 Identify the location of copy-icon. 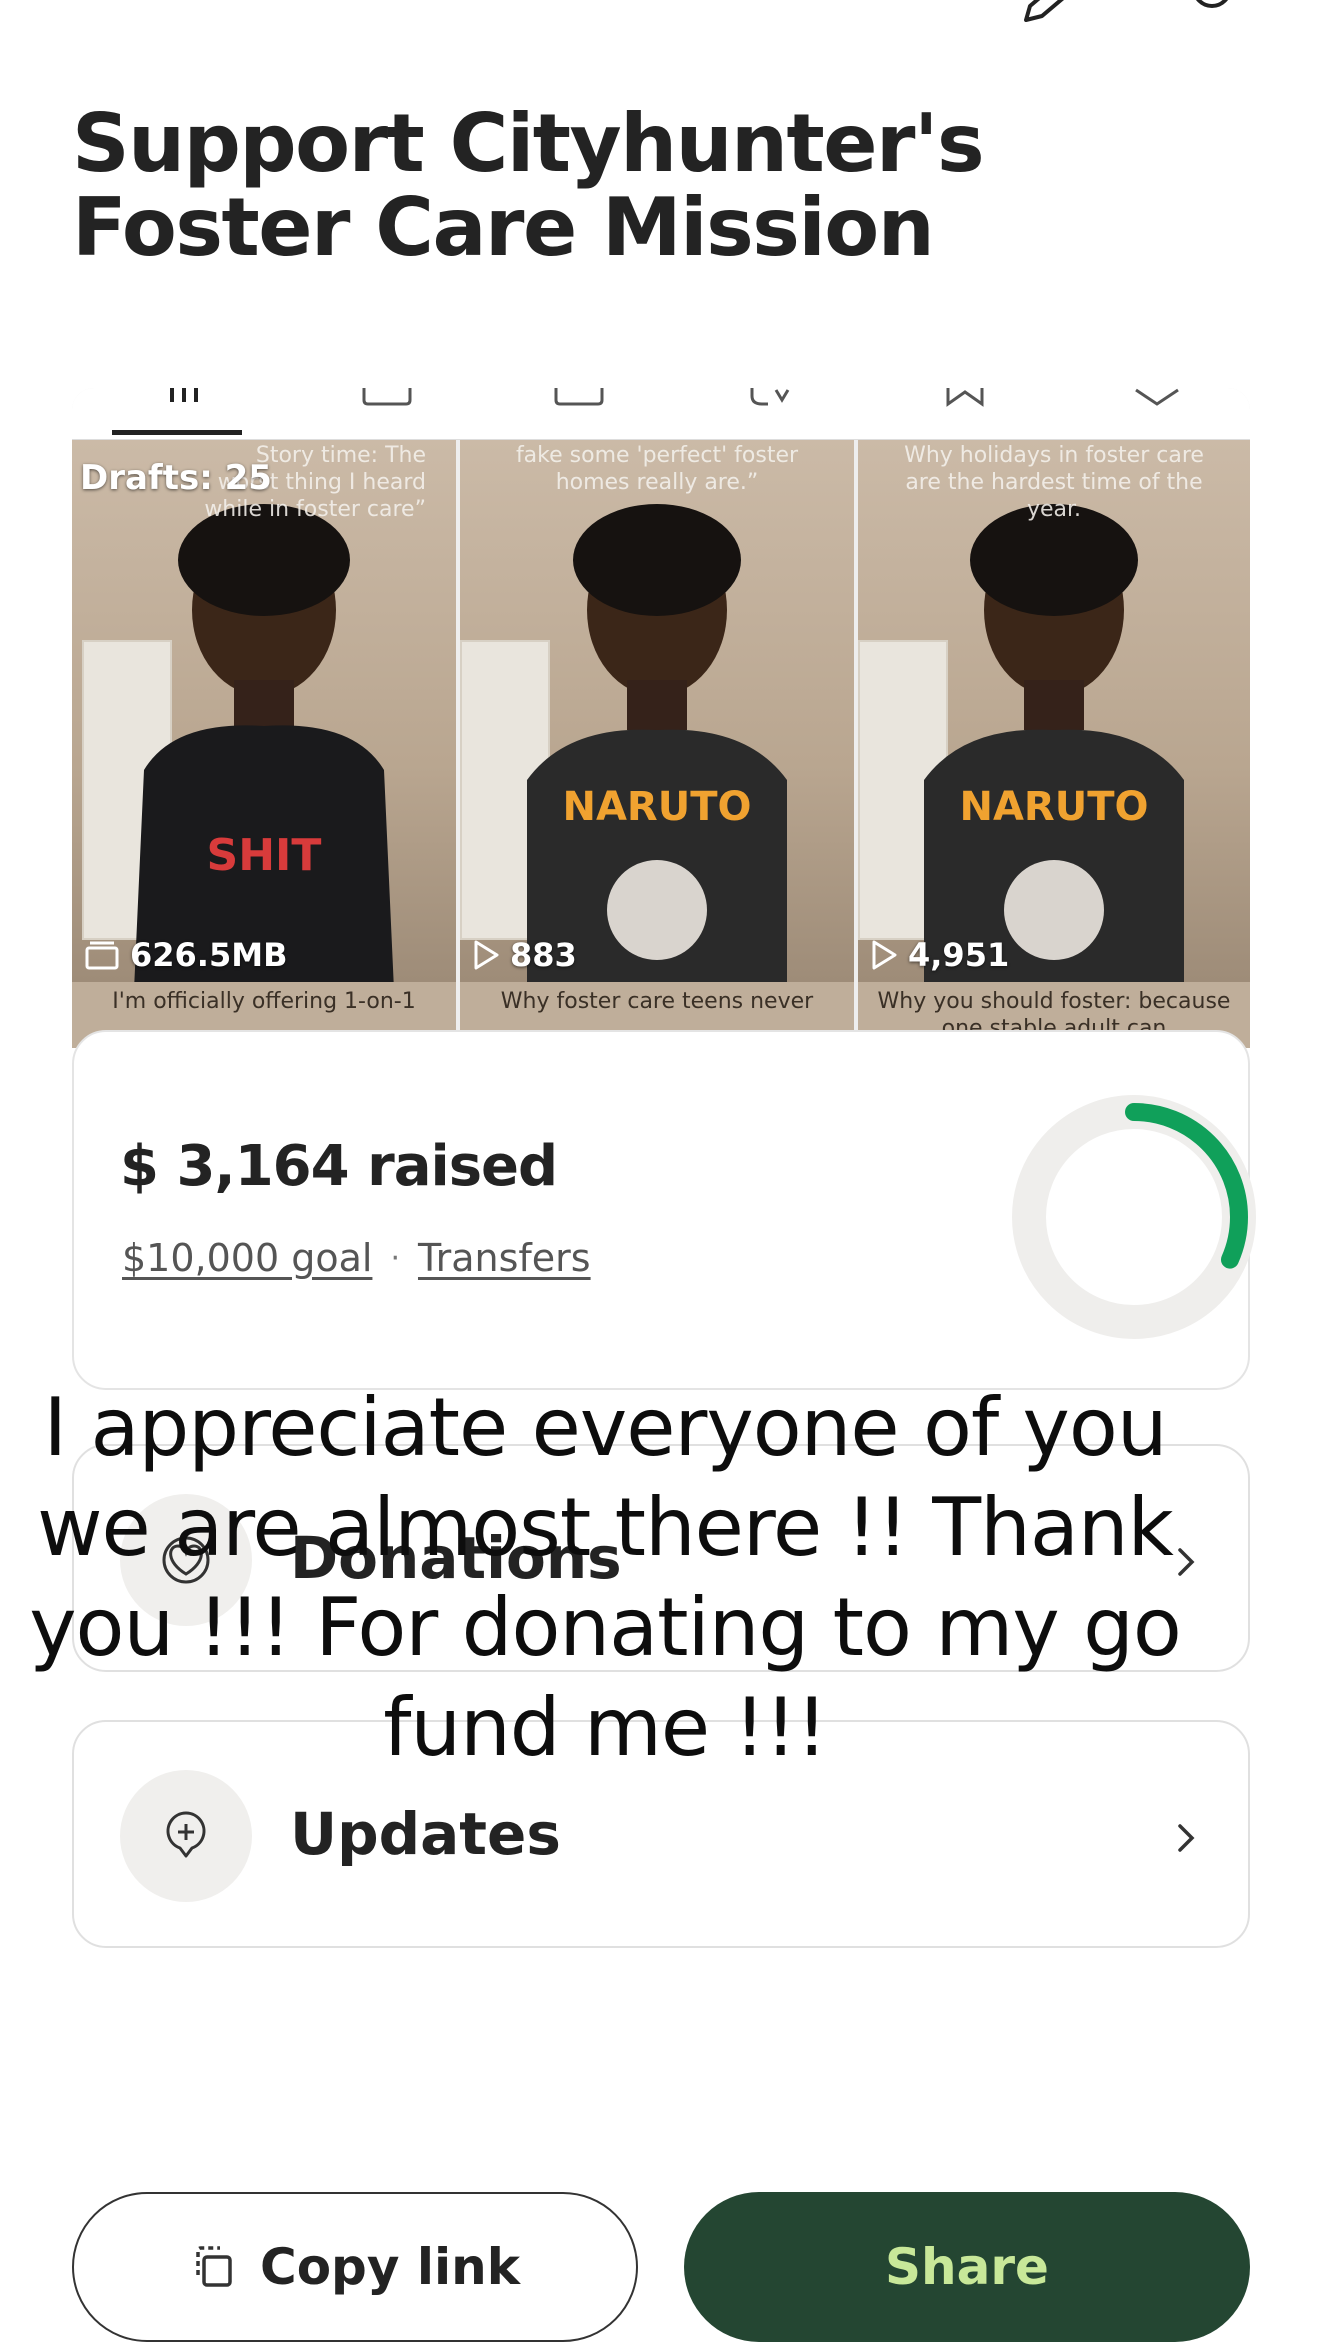
(214, 2266).